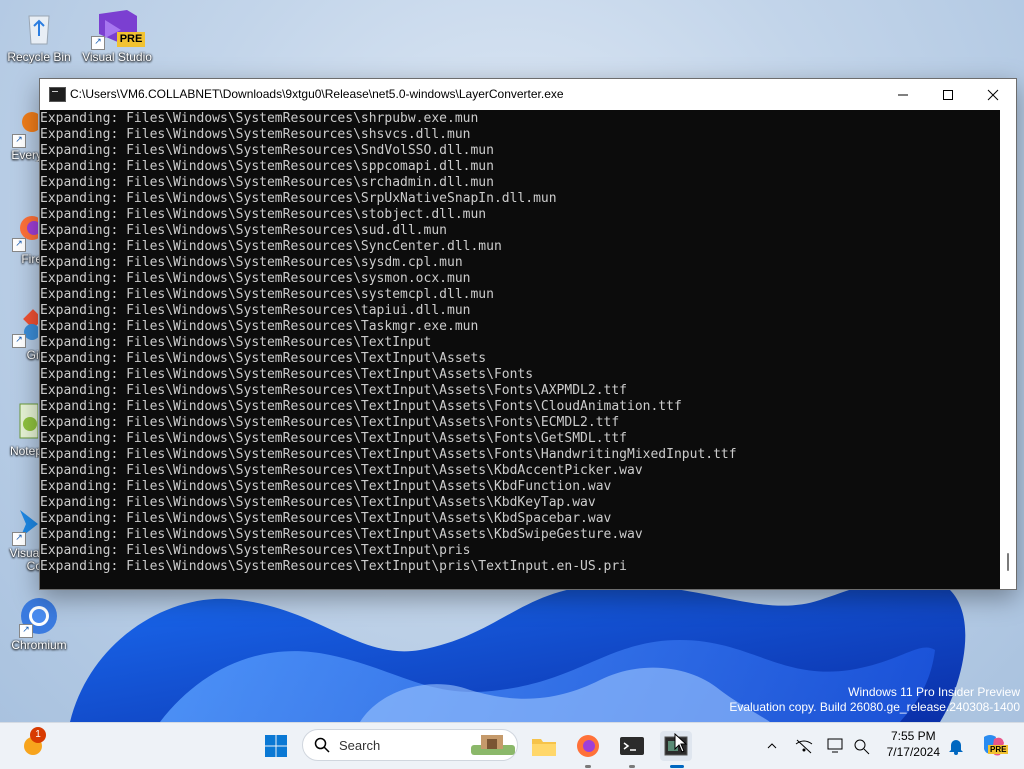 The height and width of the screenshot is (769, 1024). I want to click on chevron-up-icon, so click(772, 746).